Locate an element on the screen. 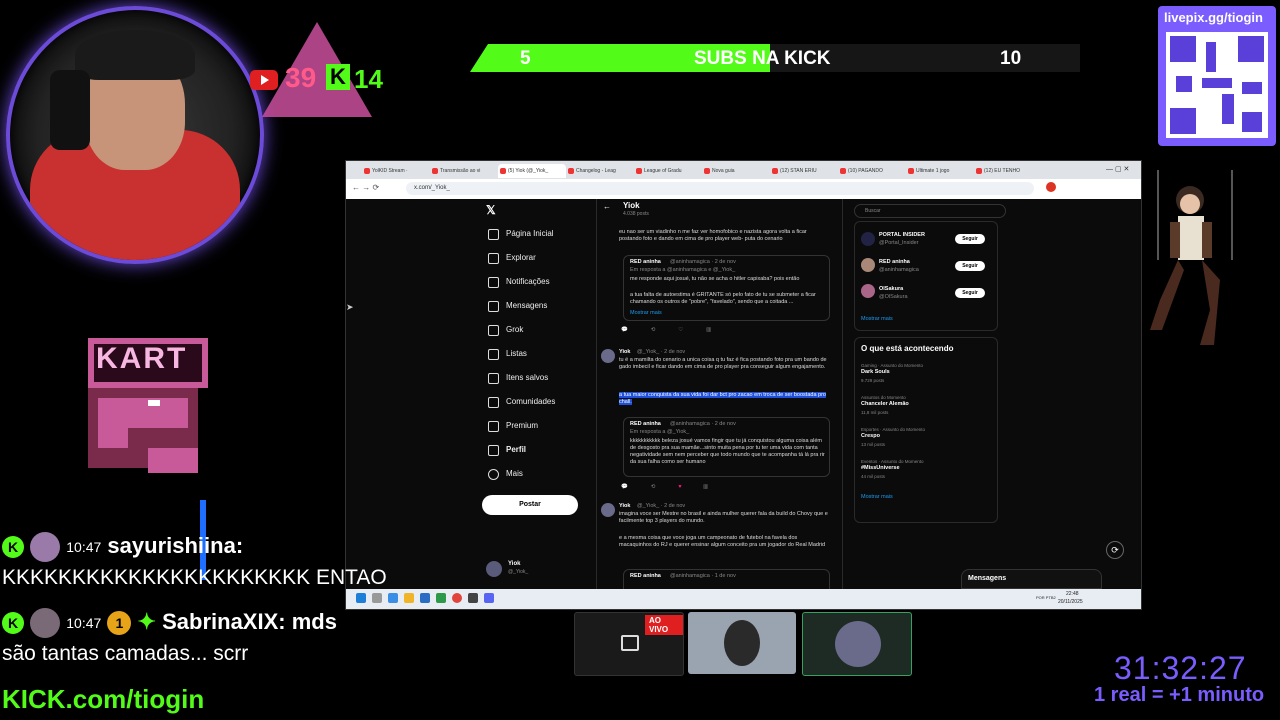  account-name: Yiok is located at coordinates (514, 564).